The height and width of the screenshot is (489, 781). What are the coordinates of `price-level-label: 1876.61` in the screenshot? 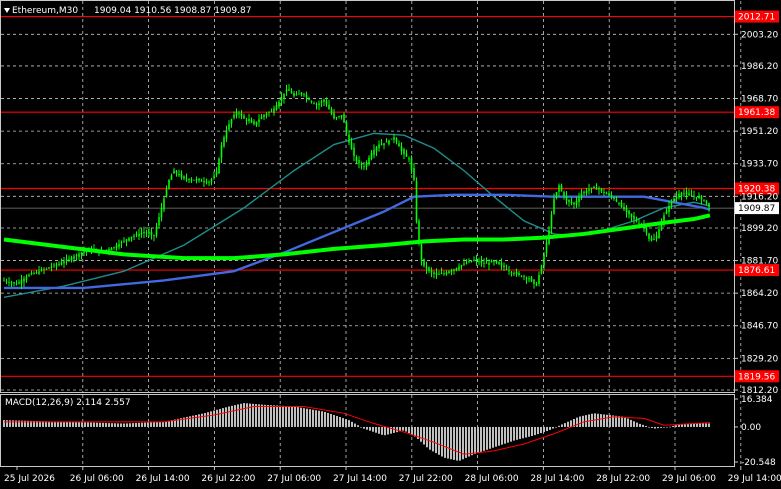 It's located at (756, 271).